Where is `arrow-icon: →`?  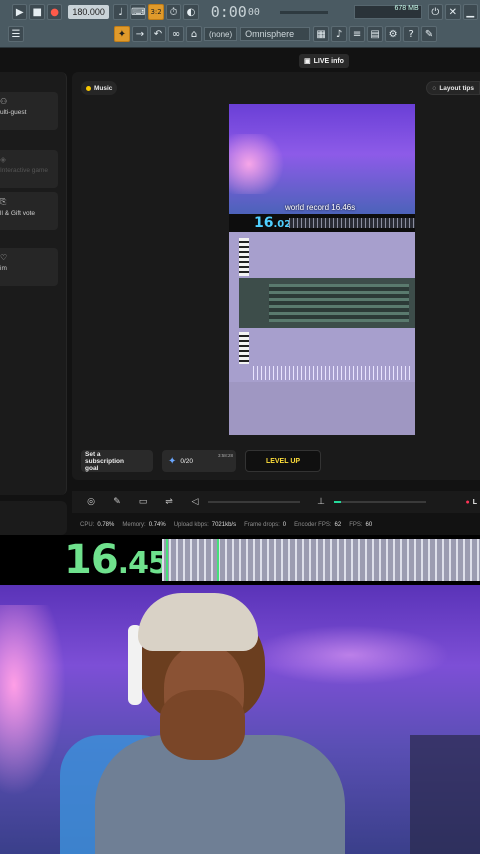 arrow-icon: → is located at coordinates (140, 34).